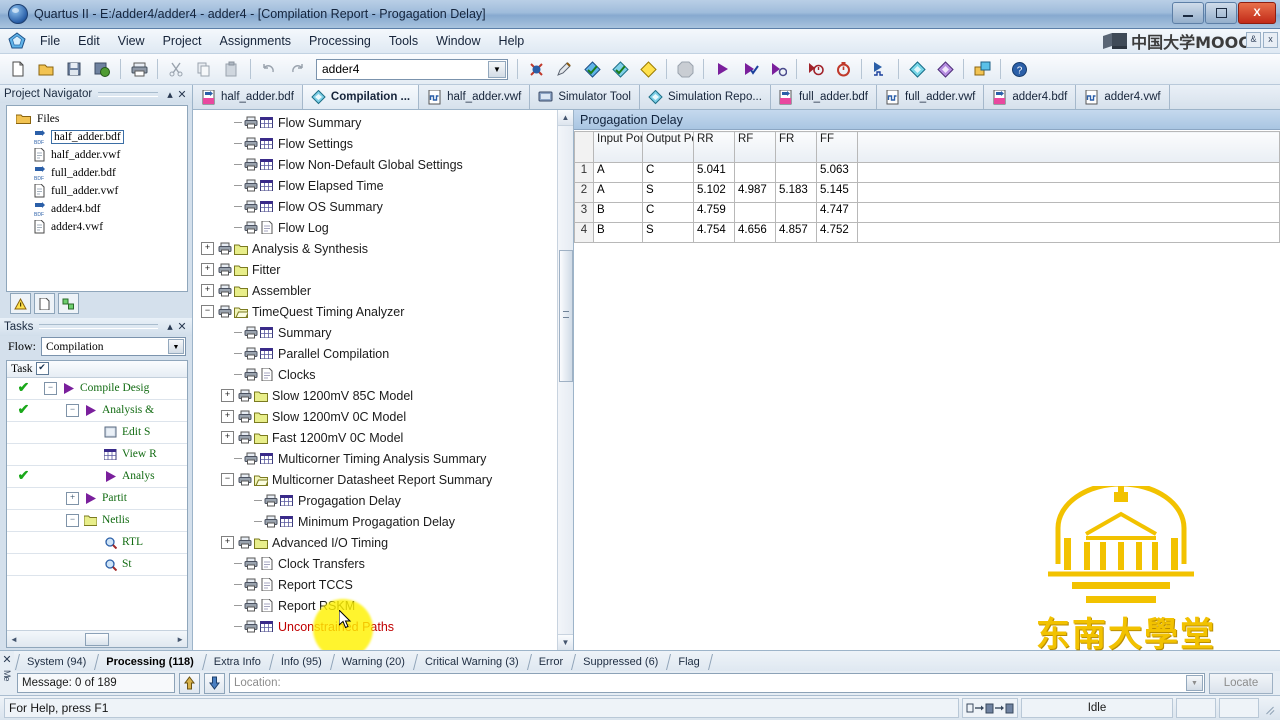 The image size is (1280, 720). What do you see at coordinates (150, 662) in the screenshot?
I see `message-tab: Processing (118)` at bounding box center [150, 662].